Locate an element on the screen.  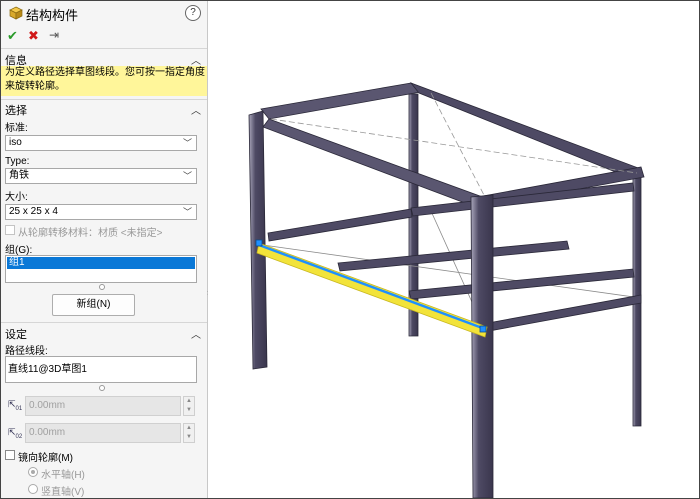
selection-section-title: 选择 is located at coordinates (16, 111).